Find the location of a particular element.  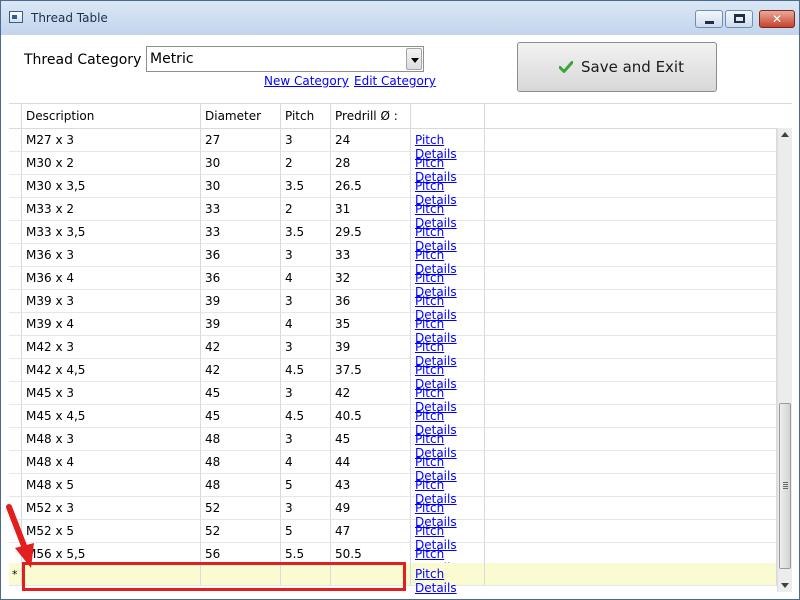

edit-category-link: Edit Category is located at coordinates (395, 81).